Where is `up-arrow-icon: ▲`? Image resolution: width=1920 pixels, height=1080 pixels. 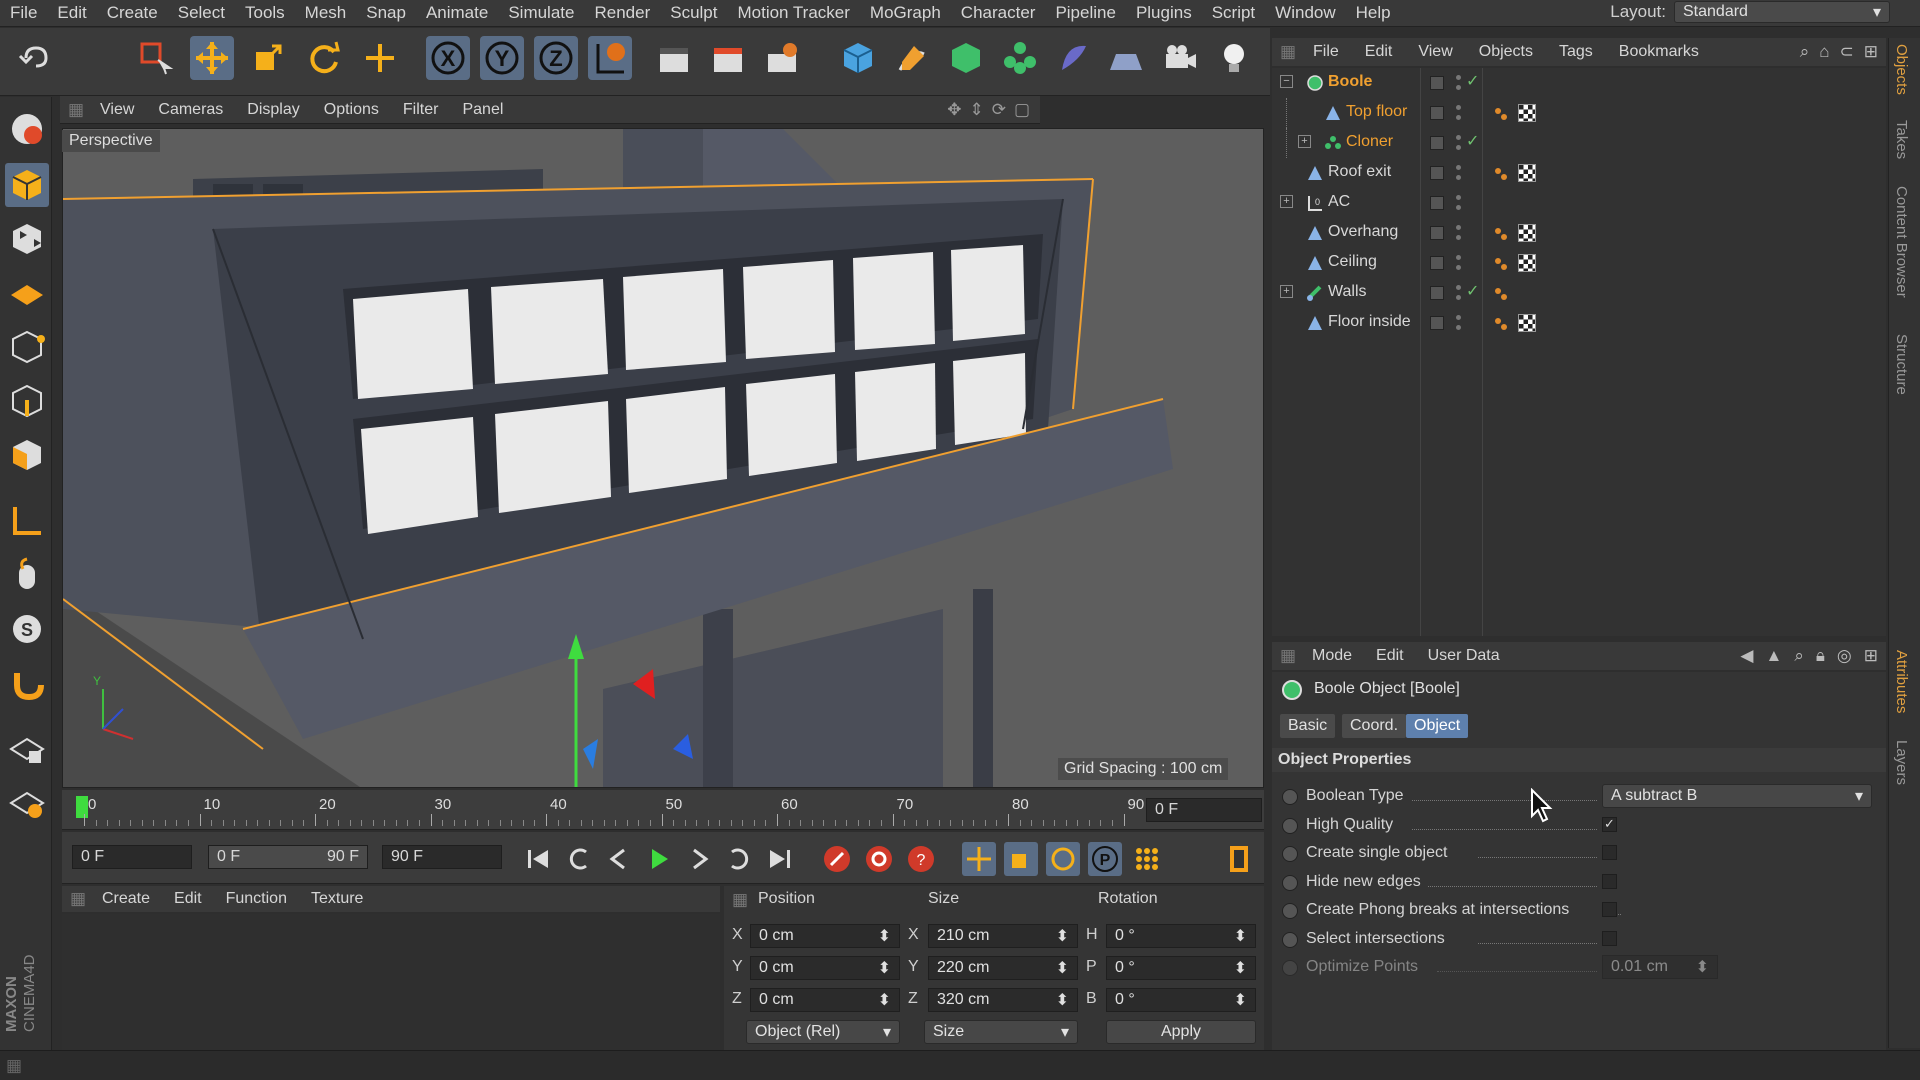 up-arrow-icon: ▲ is located at coordinates (1774, 656).